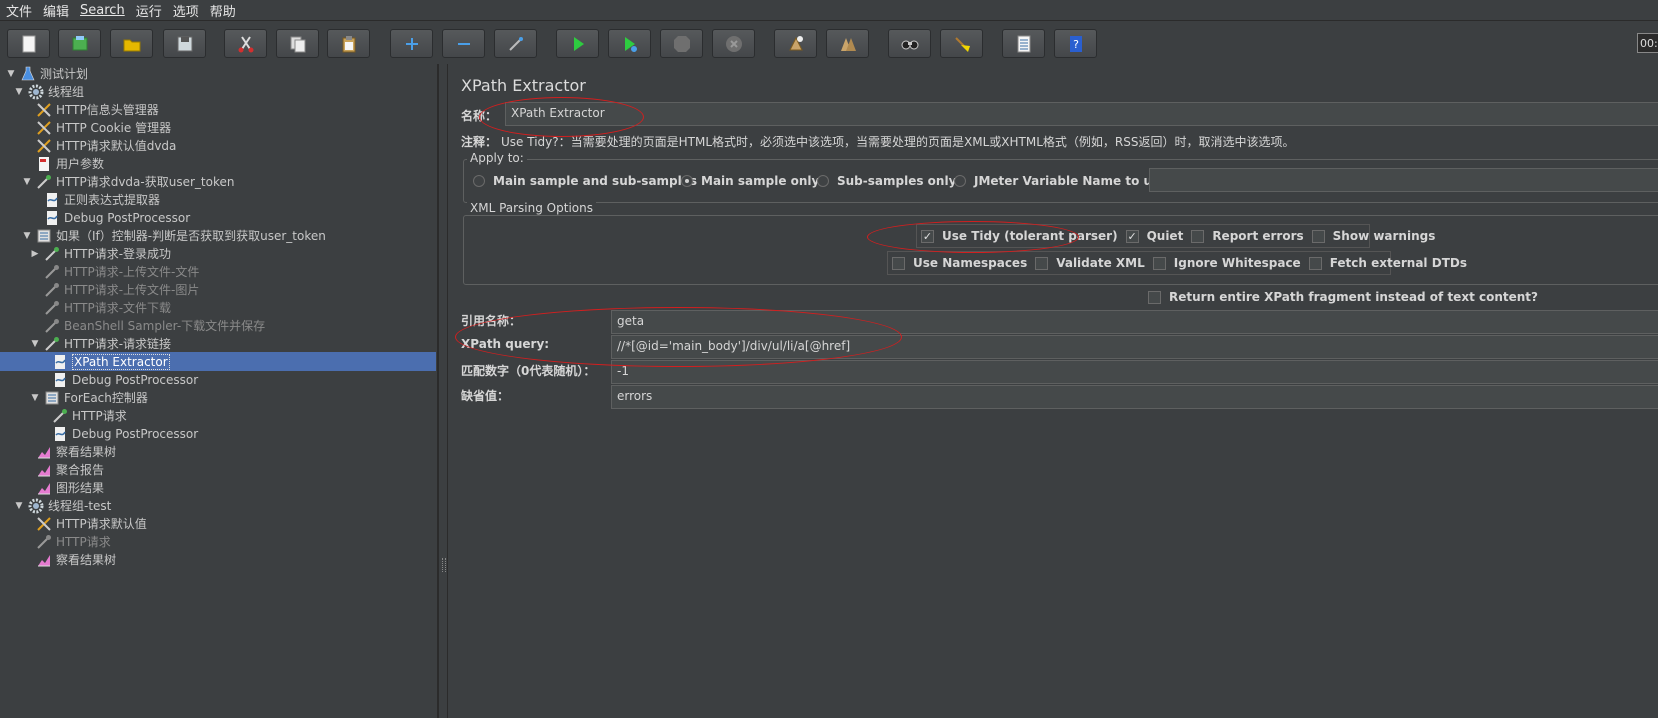  I want to click on start-no-pause-button, so click(629, 43).